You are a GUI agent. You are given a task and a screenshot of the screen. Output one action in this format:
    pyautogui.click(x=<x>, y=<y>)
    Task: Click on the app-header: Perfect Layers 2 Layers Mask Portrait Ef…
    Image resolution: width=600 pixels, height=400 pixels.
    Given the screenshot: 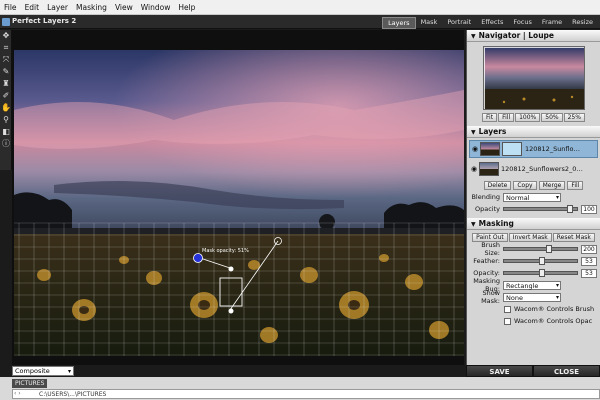 What is the action you would take?
    pyautogui.click(x=300, y=22)
    